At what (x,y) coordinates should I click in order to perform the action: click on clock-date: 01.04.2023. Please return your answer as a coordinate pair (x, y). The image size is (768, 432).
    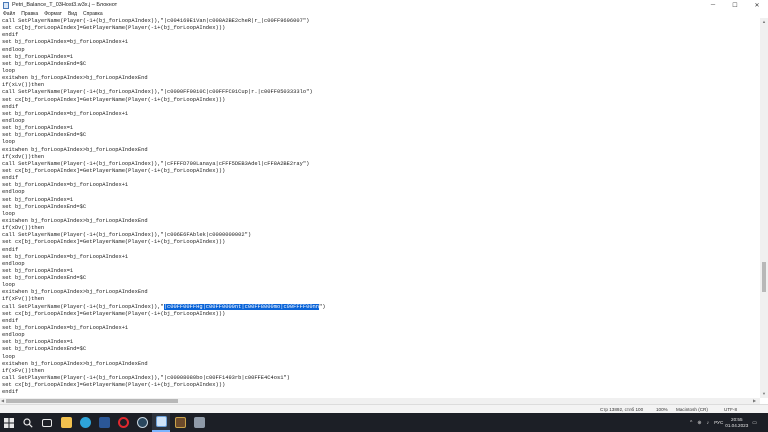
    Looking at the image, I should click on (737, 425).